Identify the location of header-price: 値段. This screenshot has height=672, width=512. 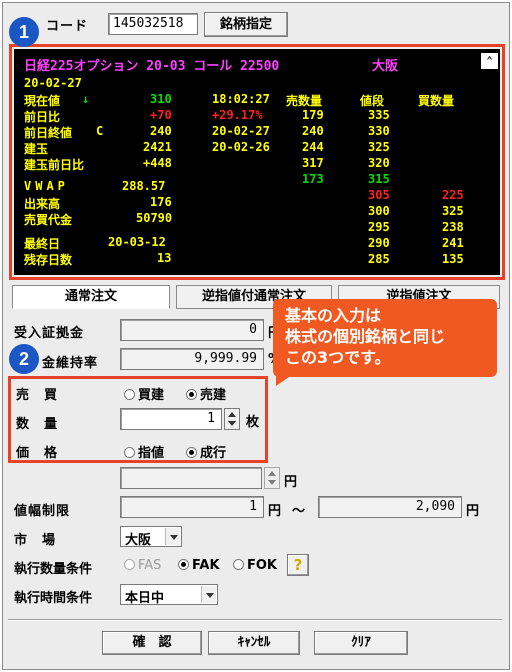
(372, 101).